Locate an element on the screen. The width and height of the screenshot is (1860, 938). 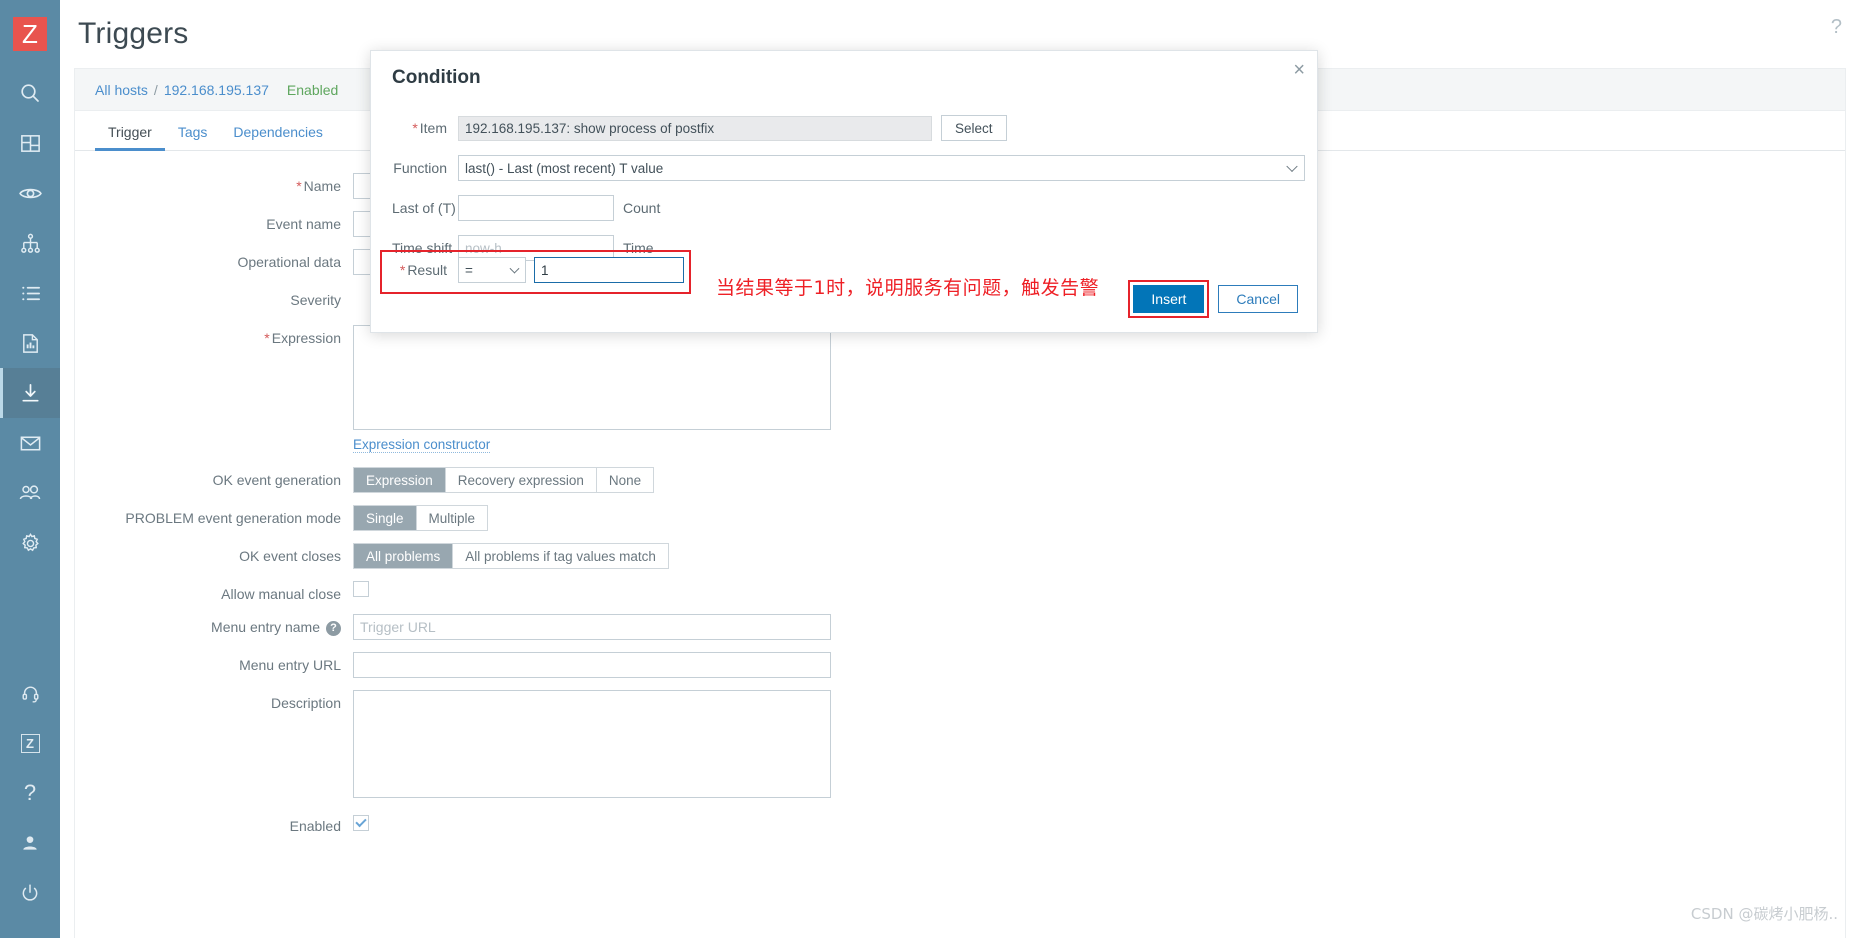
chevron-down-icon is located at coordinates (1292, 166).